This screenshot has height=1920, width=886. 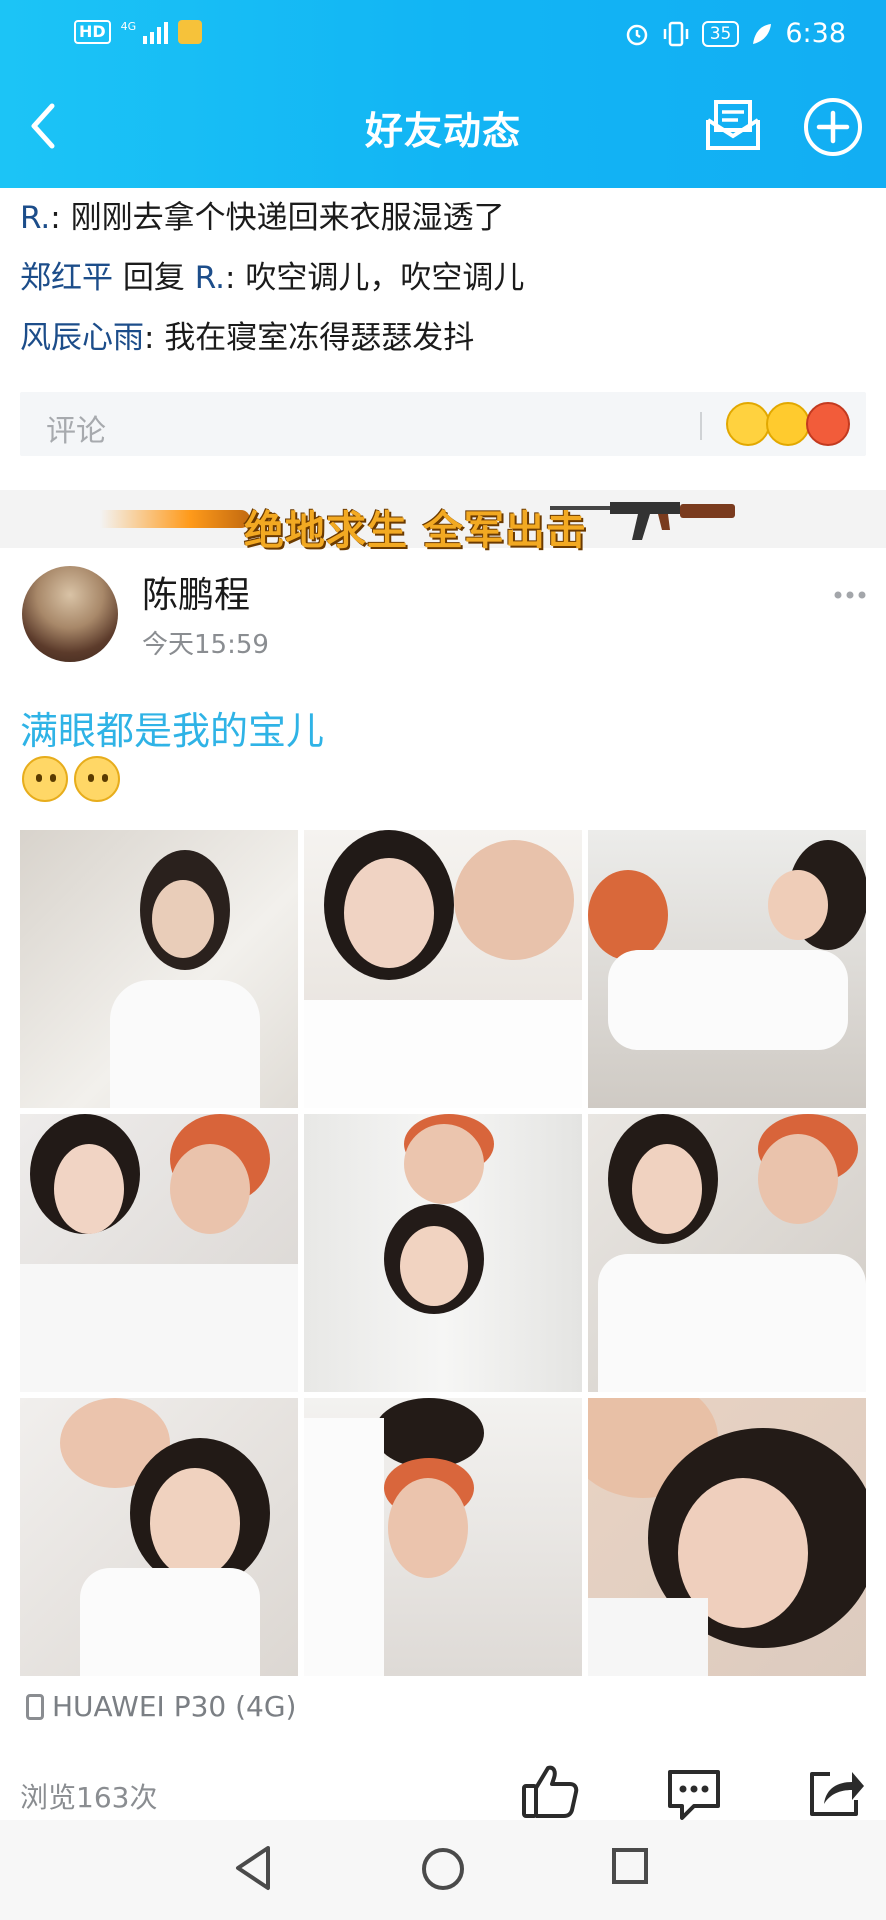 What do you see at coordinates (153, 278) in the screenshot?
I see `reply-label: 回复` at bounding box center [153, 278].